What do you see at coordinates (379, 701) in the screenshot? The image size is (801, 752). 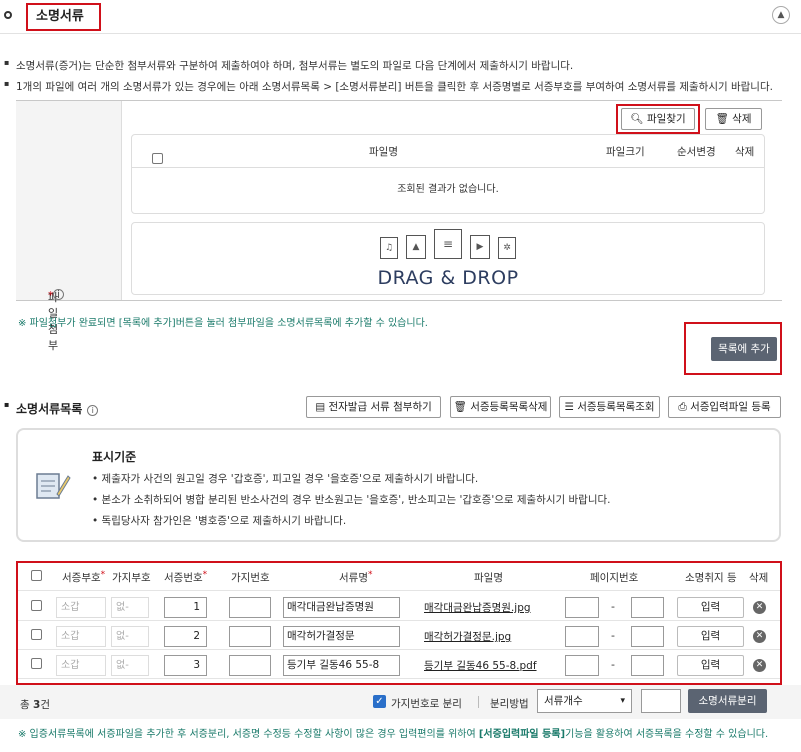 I see `split-branch-checkbox: ✓` at bounding box center [379, 701].